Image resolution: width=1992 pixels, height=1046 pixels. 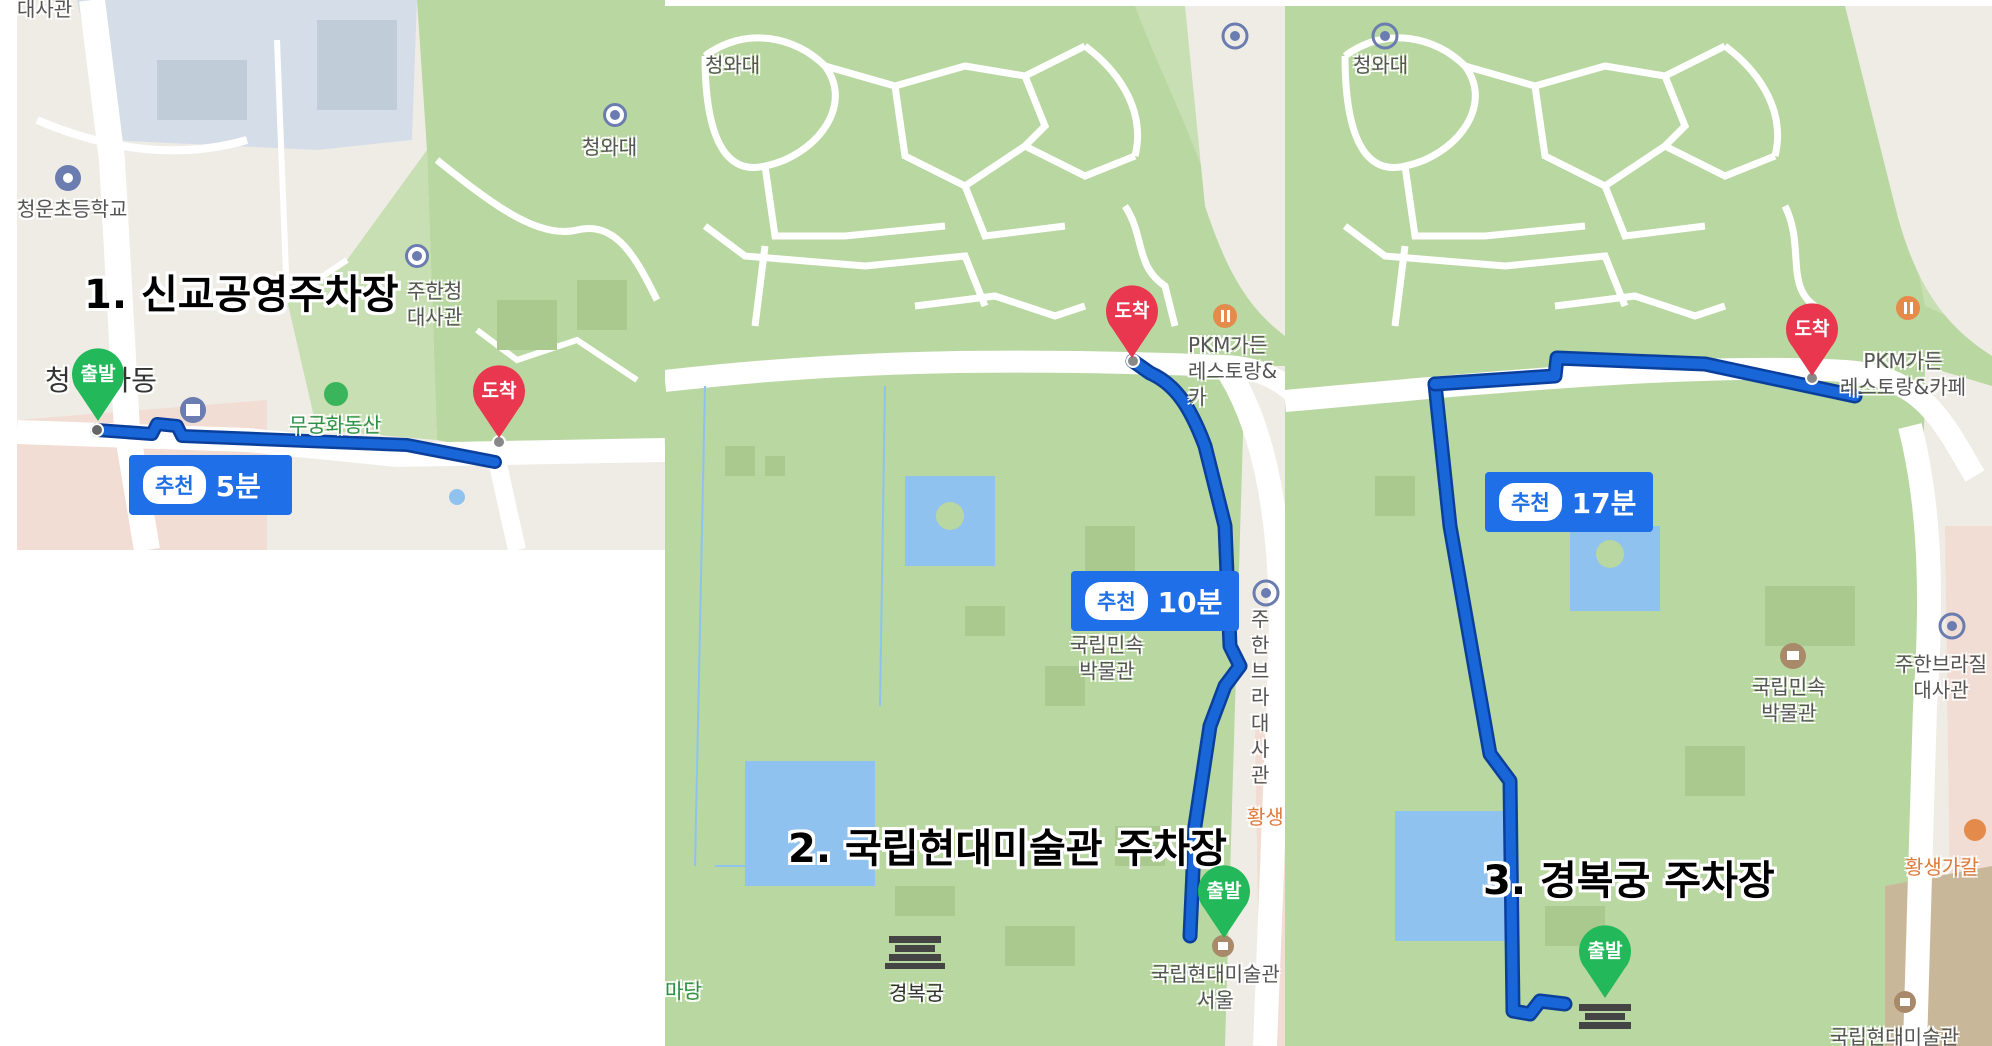 What do you see at coordinates (45, 10) in the screenshot?
I see `poi-embassy-top: 대사관` at bounding box center [45, 10].